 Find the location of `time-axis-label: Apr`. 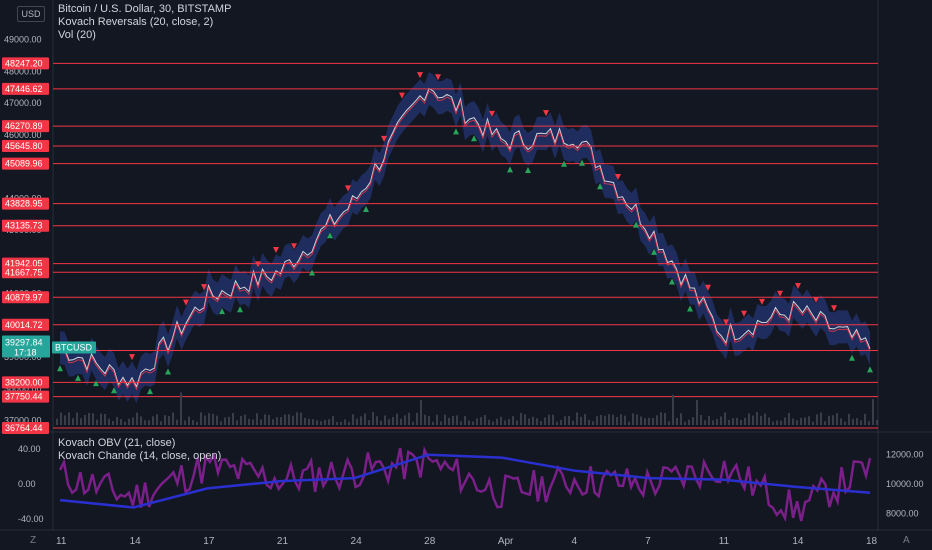

time-axis-label: Apr is located at coordinates (506, 541).